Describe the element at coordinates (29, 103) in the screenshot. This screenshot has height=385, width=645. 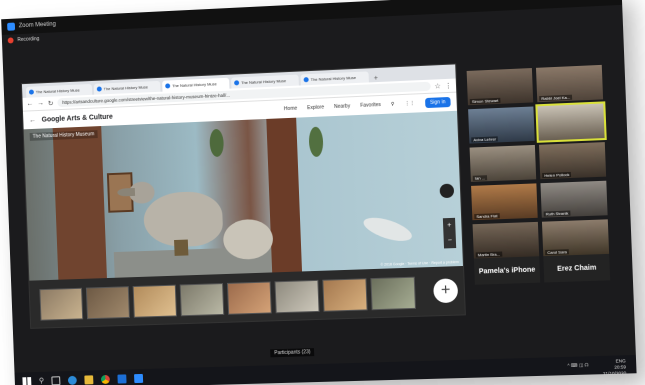
I see `back-icon: ←` at that location.